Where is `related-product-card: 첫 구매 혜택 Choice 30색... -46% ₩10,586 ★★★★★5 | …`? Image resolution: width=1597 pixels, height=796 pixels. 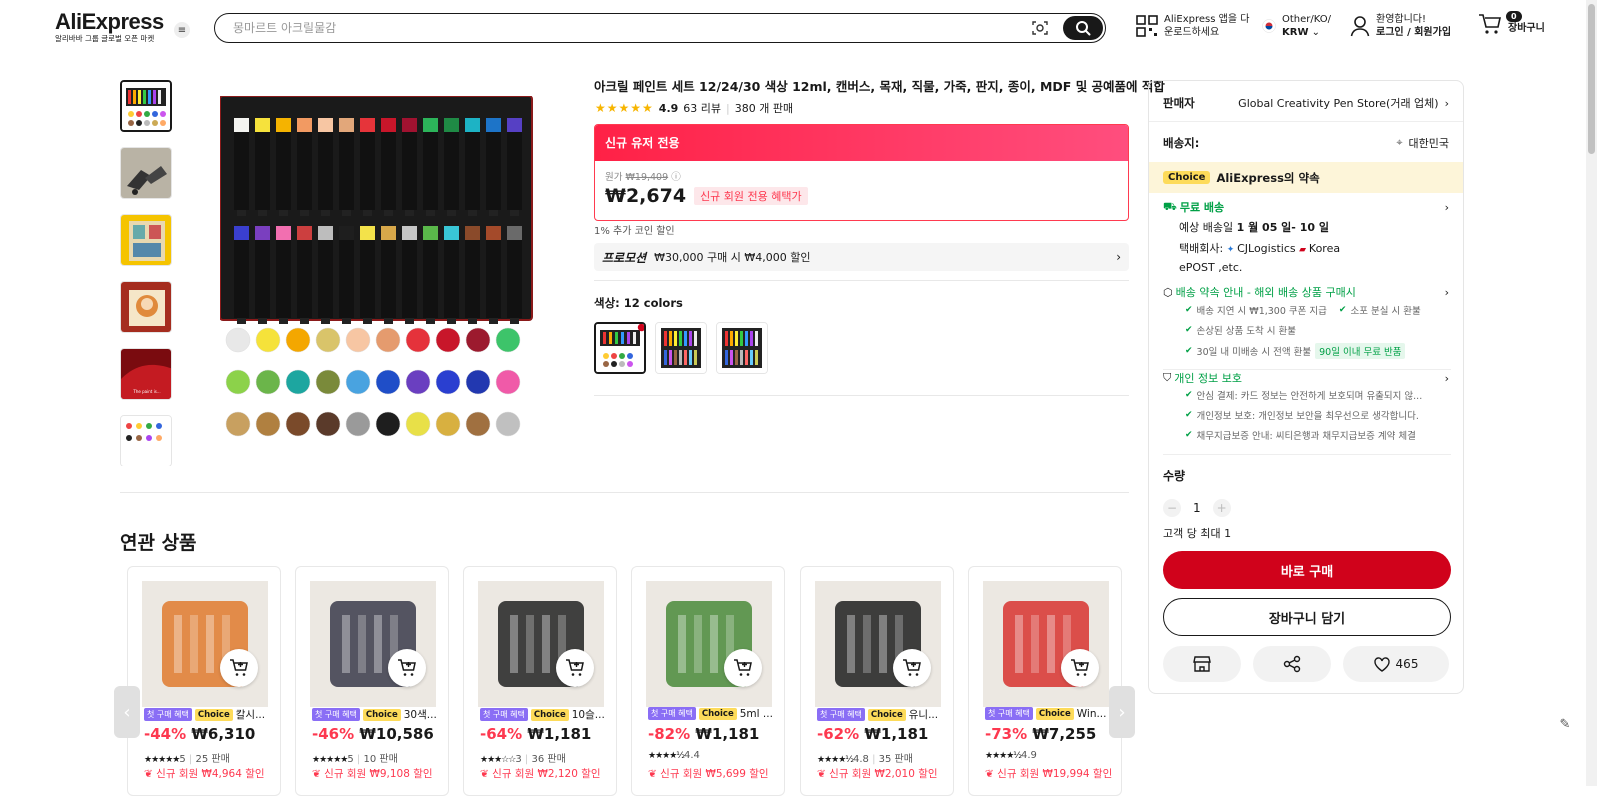
related-product-card: 첫 구매 혜택 Choice 30색... -46% ₩10,586 ★★★★★5 | … is located at coordinates (372, 681).